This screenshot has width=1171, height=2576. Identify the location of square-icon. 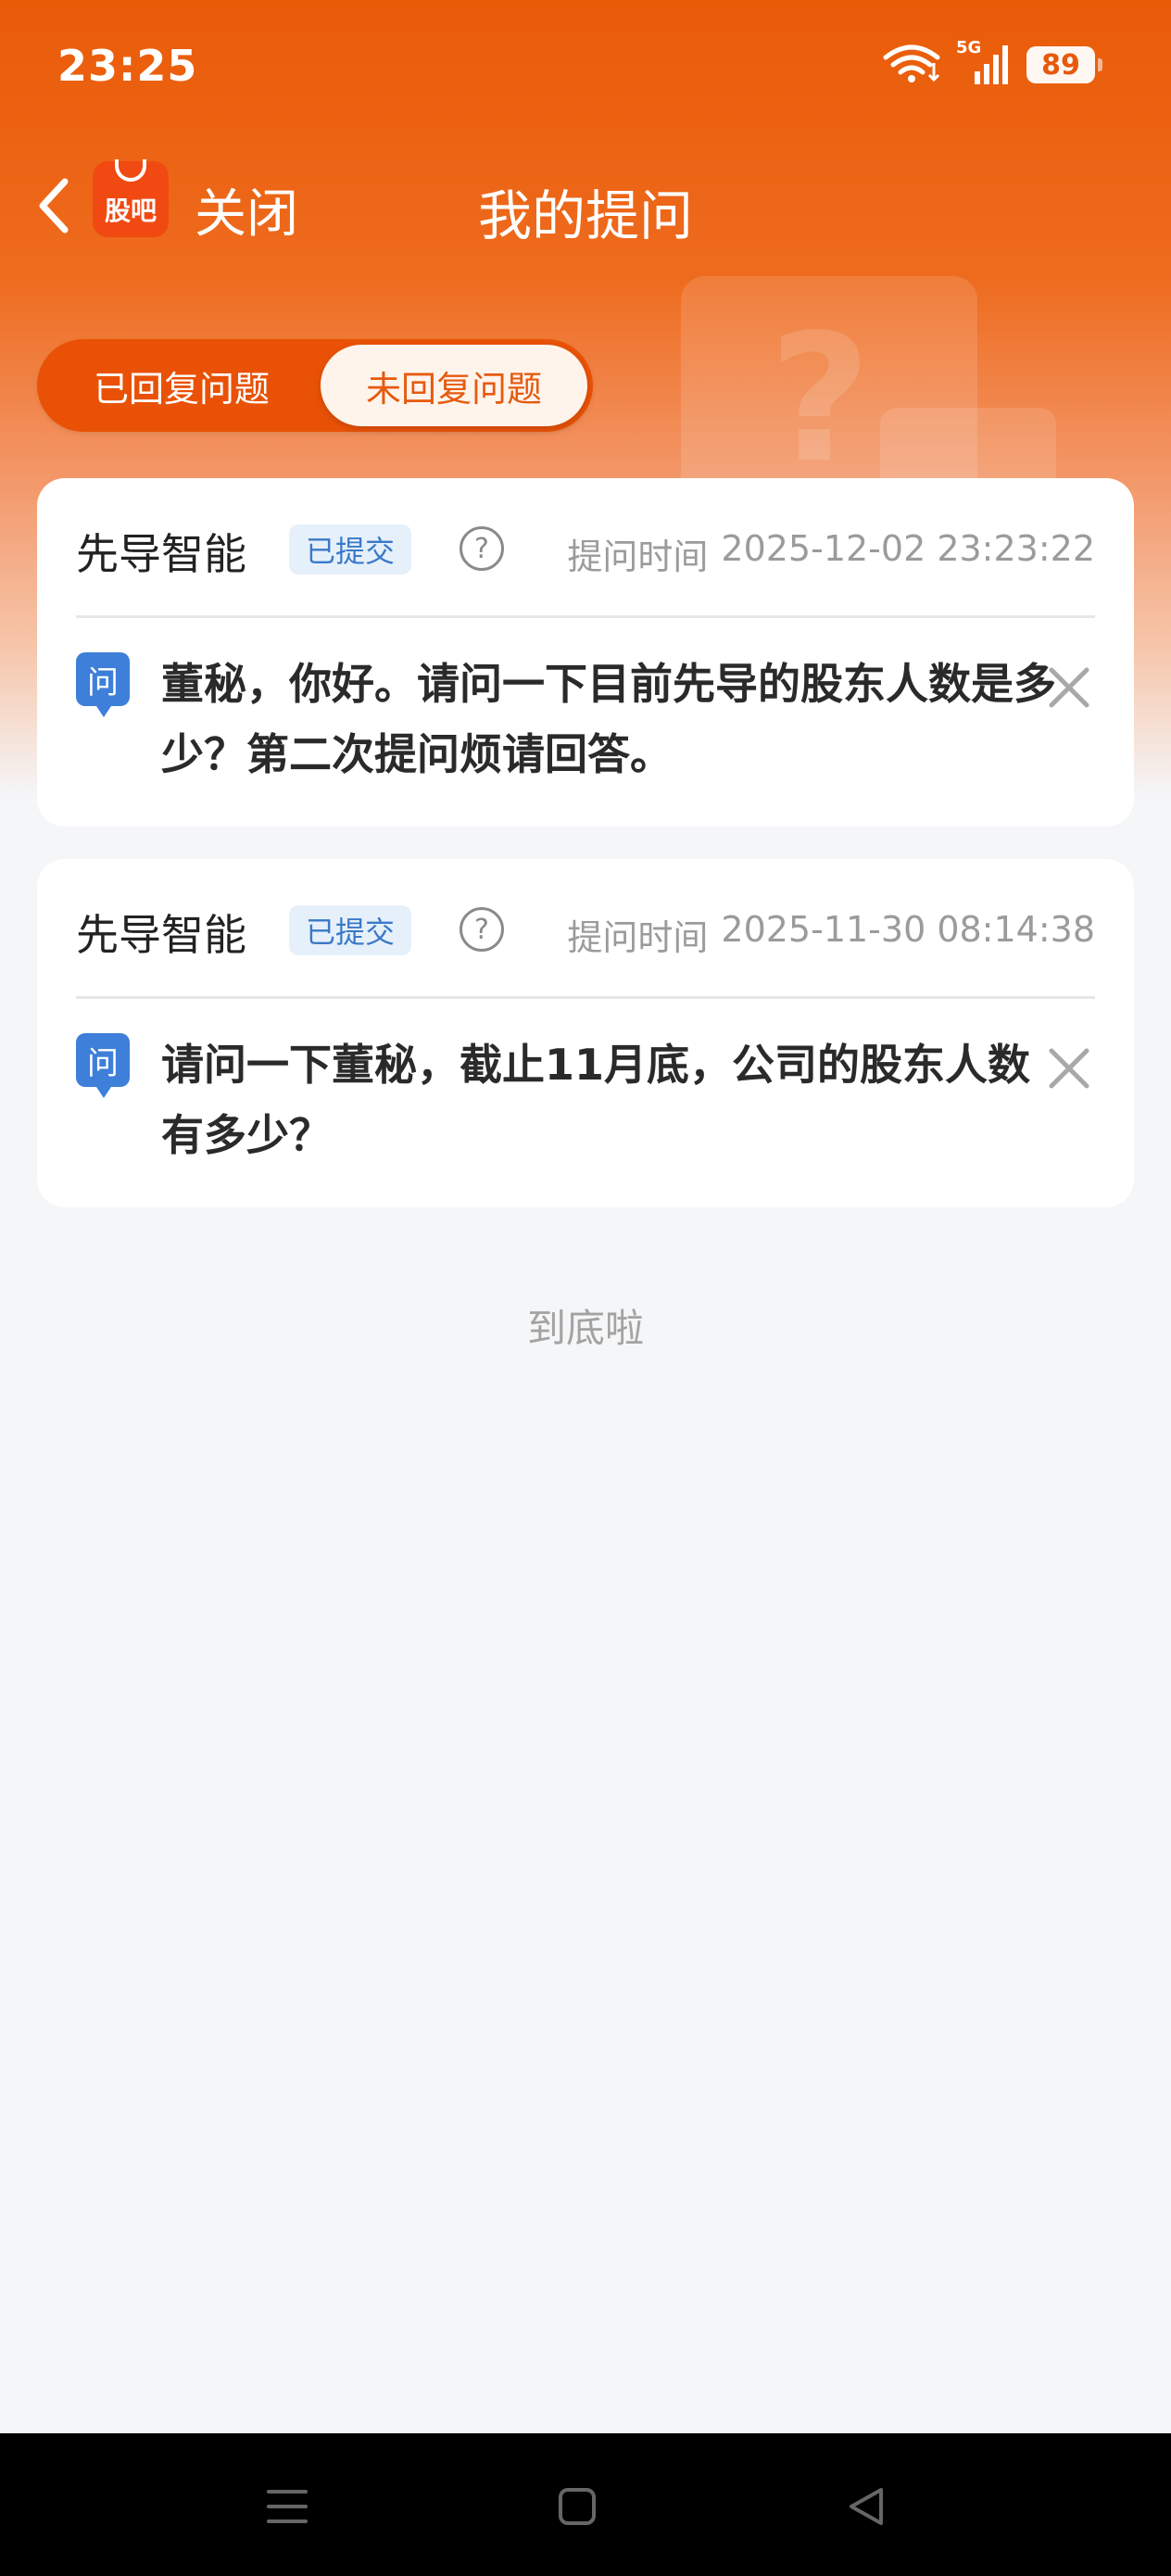
(578, 2506).